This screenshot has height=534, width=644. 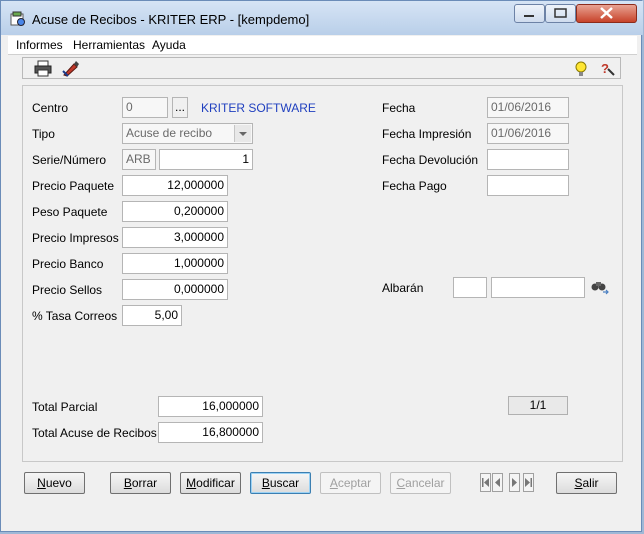 What do you see at coordinates (65, 407) in the screenshot?
I see `total-parcial-label: Total Parcial` at bounding box center [65, 407].